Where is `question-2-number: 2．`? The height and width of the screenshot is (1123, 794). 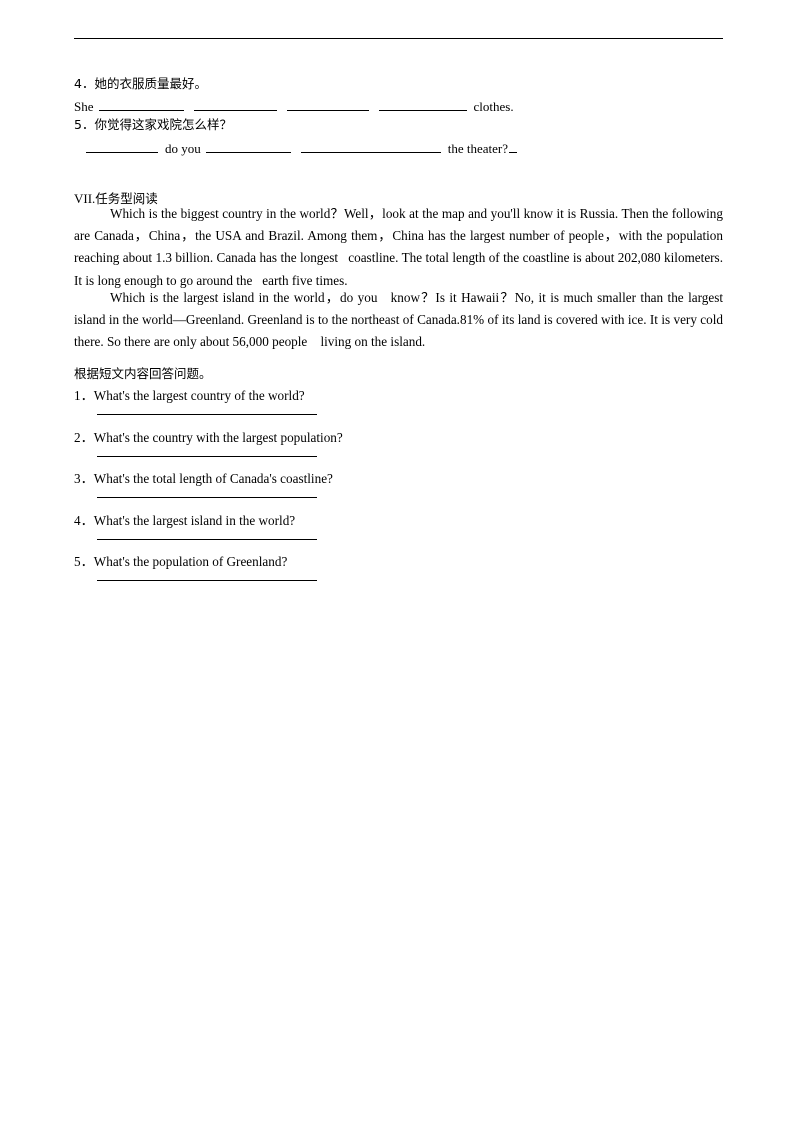 question-2-number: 2． is located at coordinates (84, 437).